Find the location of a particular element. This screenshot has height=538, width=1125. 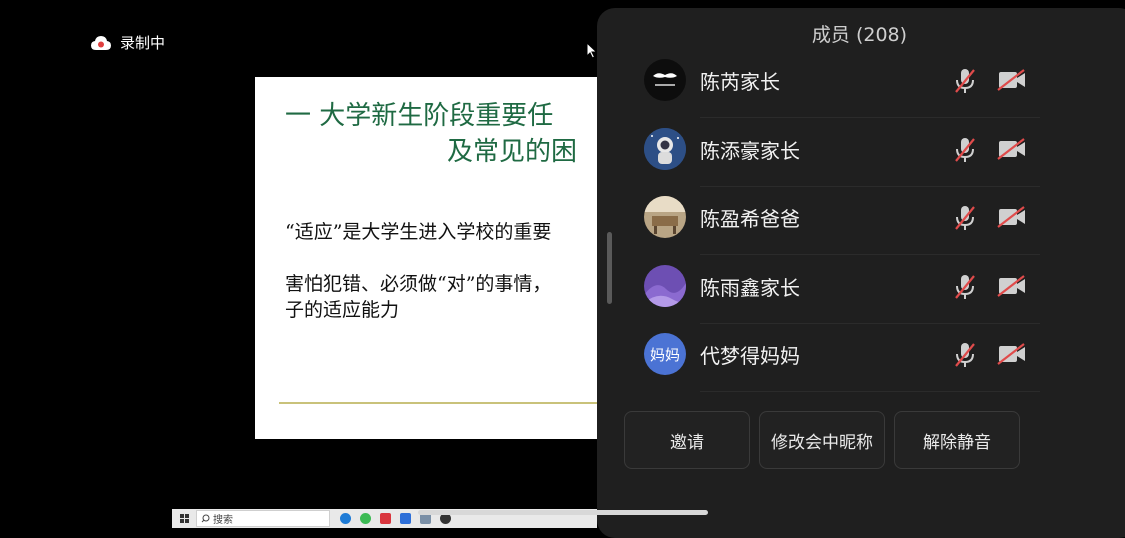

taskbar-search-placeholder: 搜索 is located at coordinates (223, 520).